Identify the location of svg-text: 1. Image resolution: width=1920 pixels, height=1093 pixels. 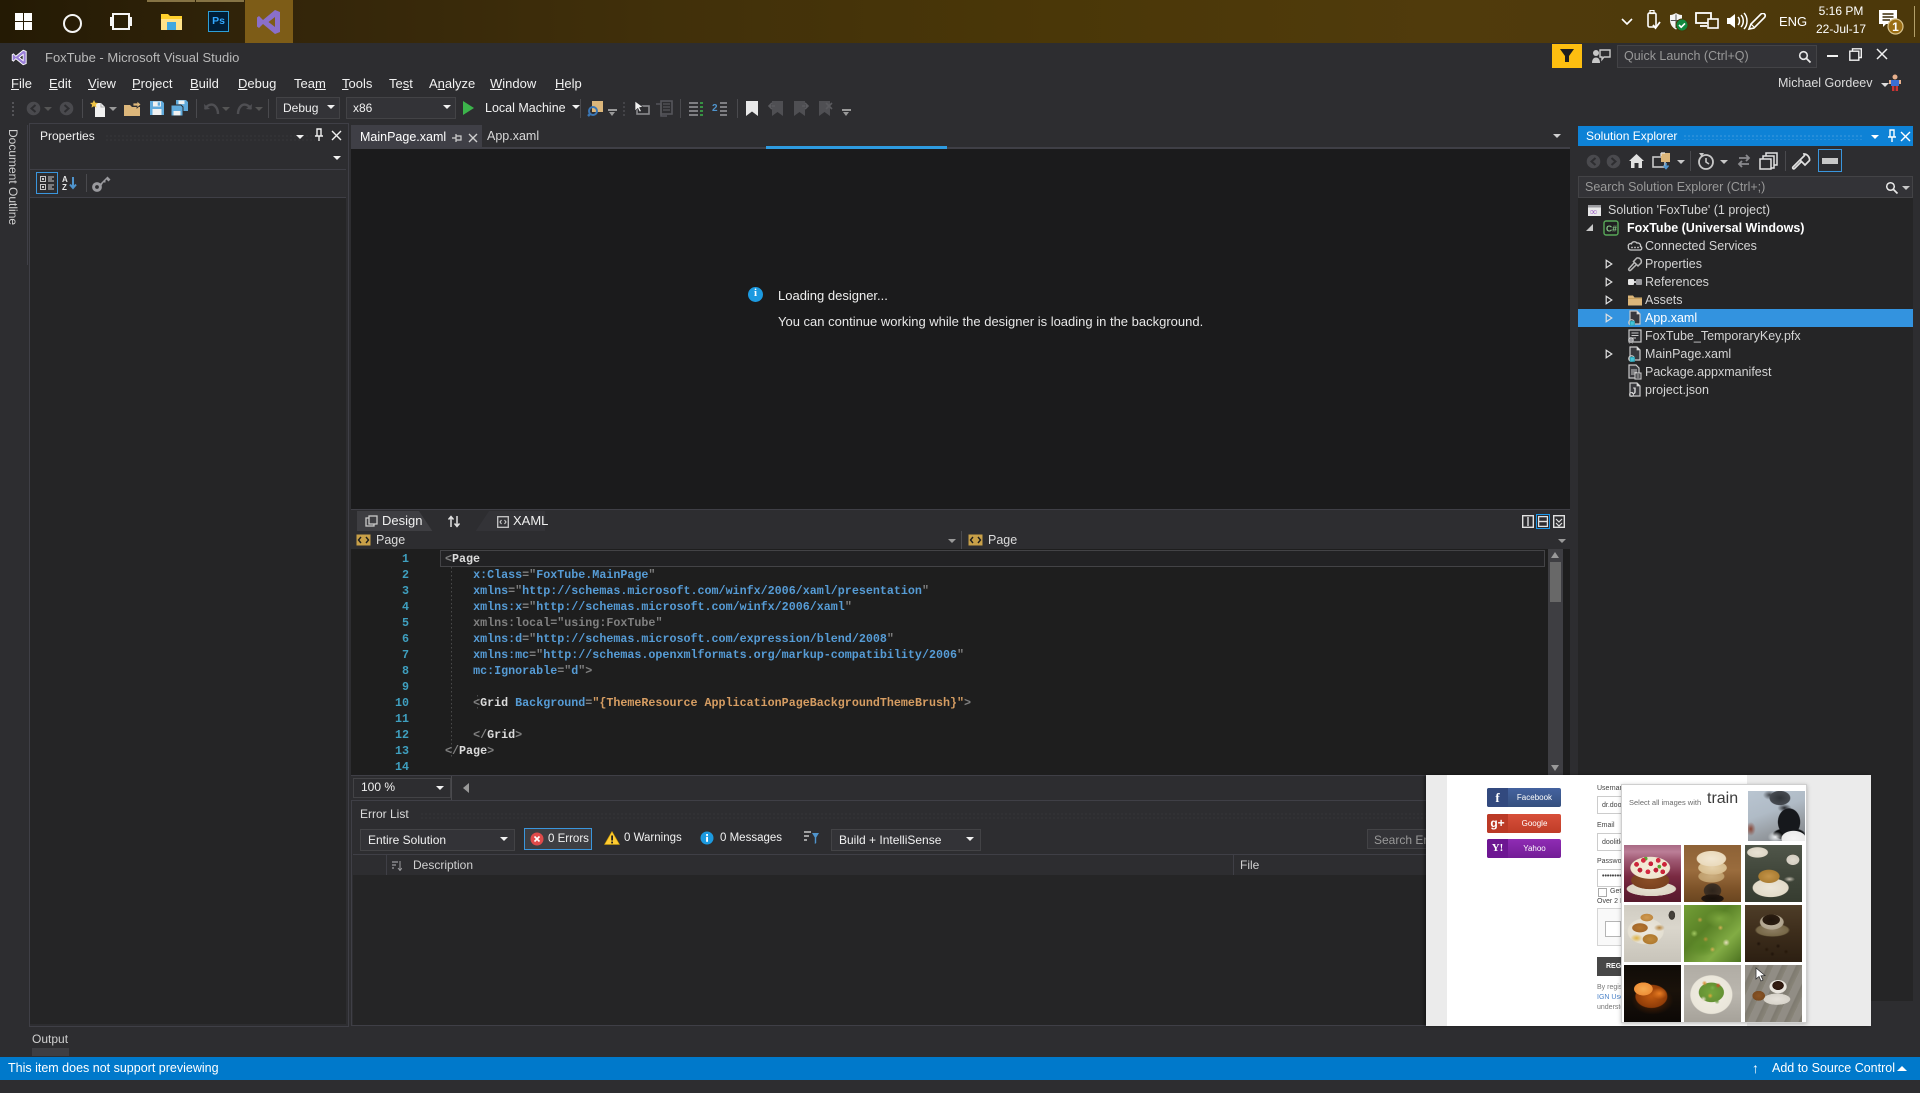
(1895, 27).